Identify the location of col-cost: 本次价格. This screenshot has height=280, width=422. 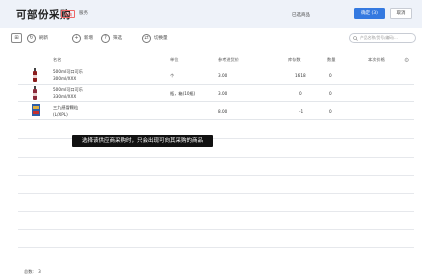
(376, 59).